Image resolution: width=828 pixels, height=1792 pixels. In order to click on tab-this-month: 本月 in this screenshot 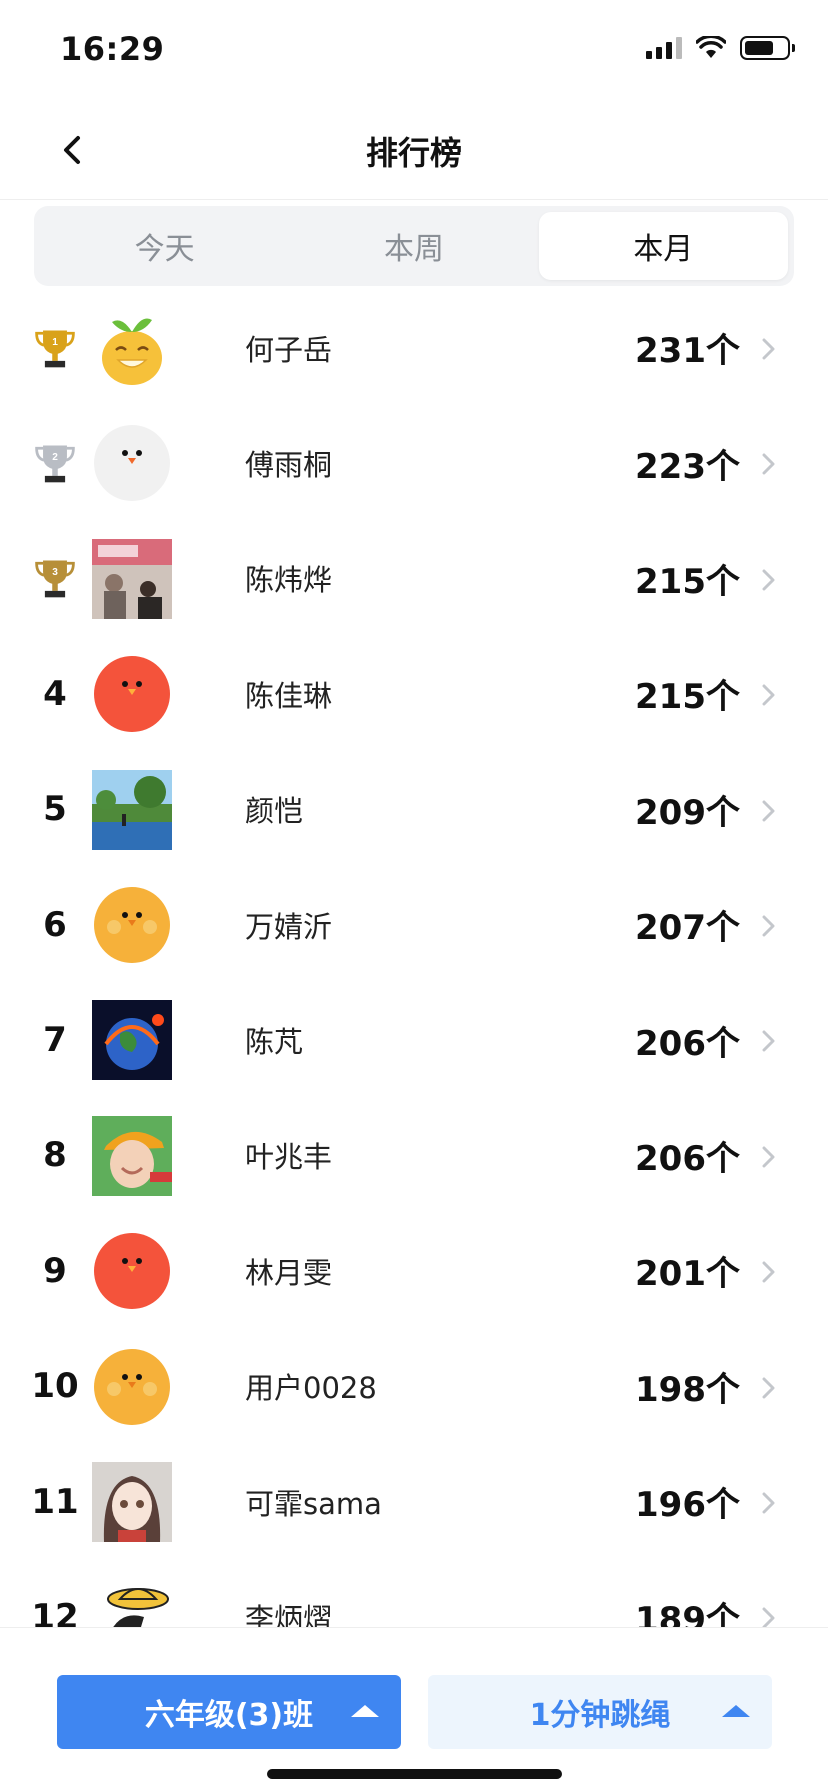, I will do `click(663, 246)`.